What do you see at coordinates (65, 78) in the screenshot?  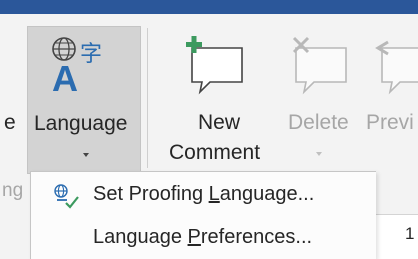 I see `svg-text: A` at bounding box center [65, 78].